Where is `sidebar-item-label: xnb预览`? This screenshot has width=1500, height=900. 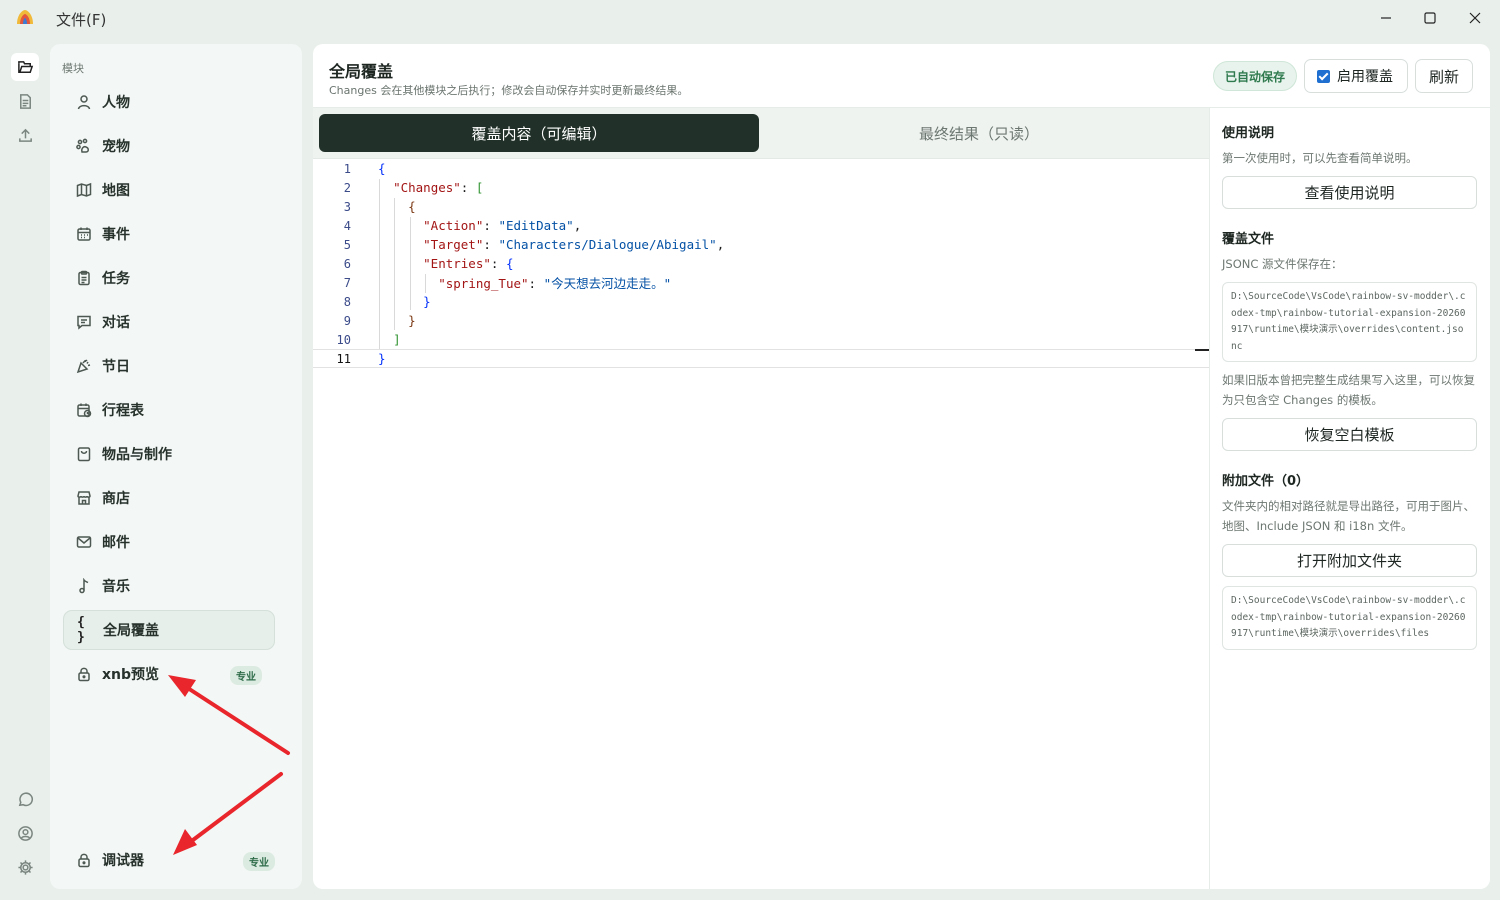
sidebar-item-label: xnb预览 is located at coordinates (131, 675).